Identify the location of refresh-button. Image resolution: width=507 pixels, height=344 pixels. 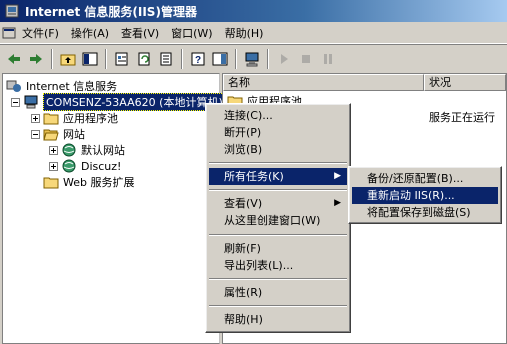
(144, 59).